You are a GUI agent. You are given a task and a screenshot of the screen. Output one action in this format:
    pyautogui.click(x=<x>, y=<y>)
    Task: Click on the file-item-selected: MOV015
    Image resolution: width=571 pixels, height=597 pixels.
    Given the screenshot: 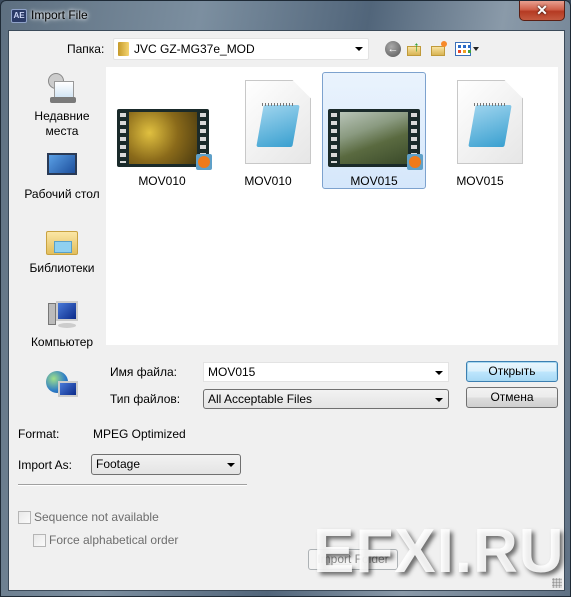 What is the action you would take?
    pyautogui.click(x=374, y=130)
    